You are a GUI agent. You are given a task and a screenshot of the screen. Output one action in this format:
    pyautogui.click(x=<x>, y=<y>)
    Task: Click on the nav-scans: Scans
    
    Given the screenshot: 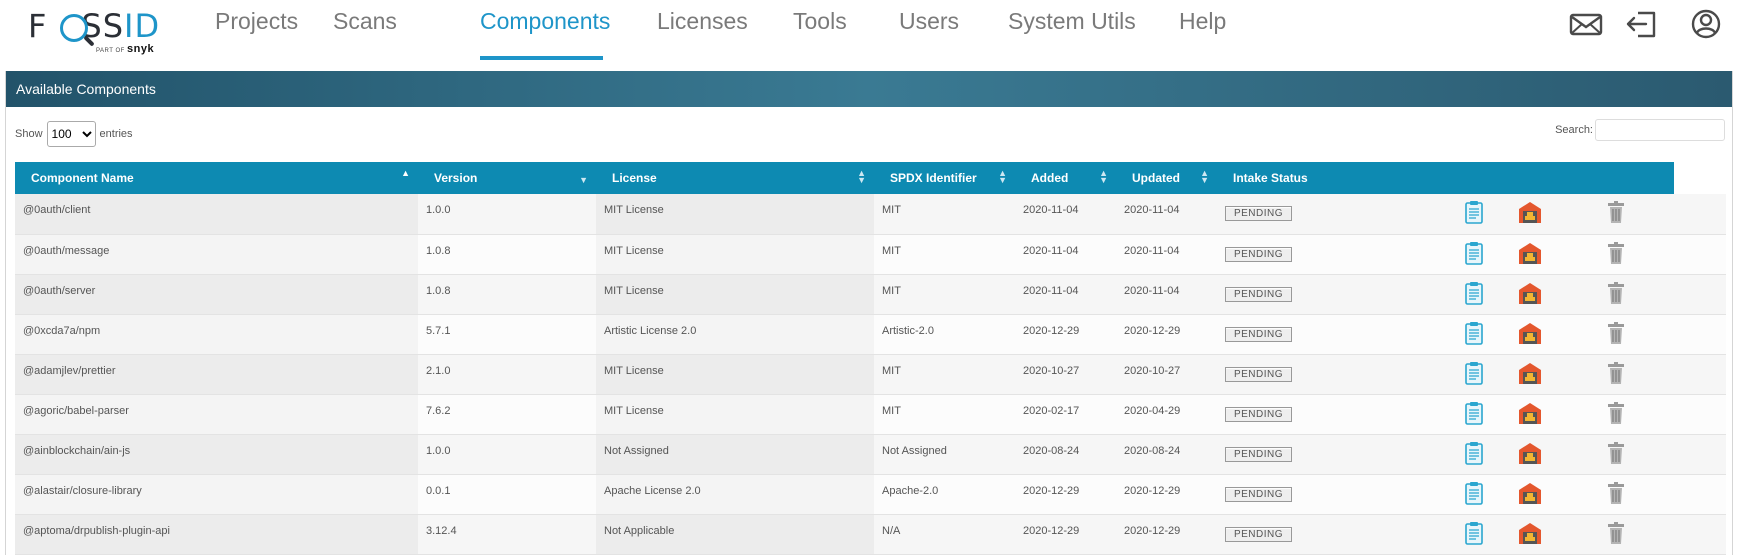 What is the action you would take?
    pyautogui.click(x=365, y=21)
    